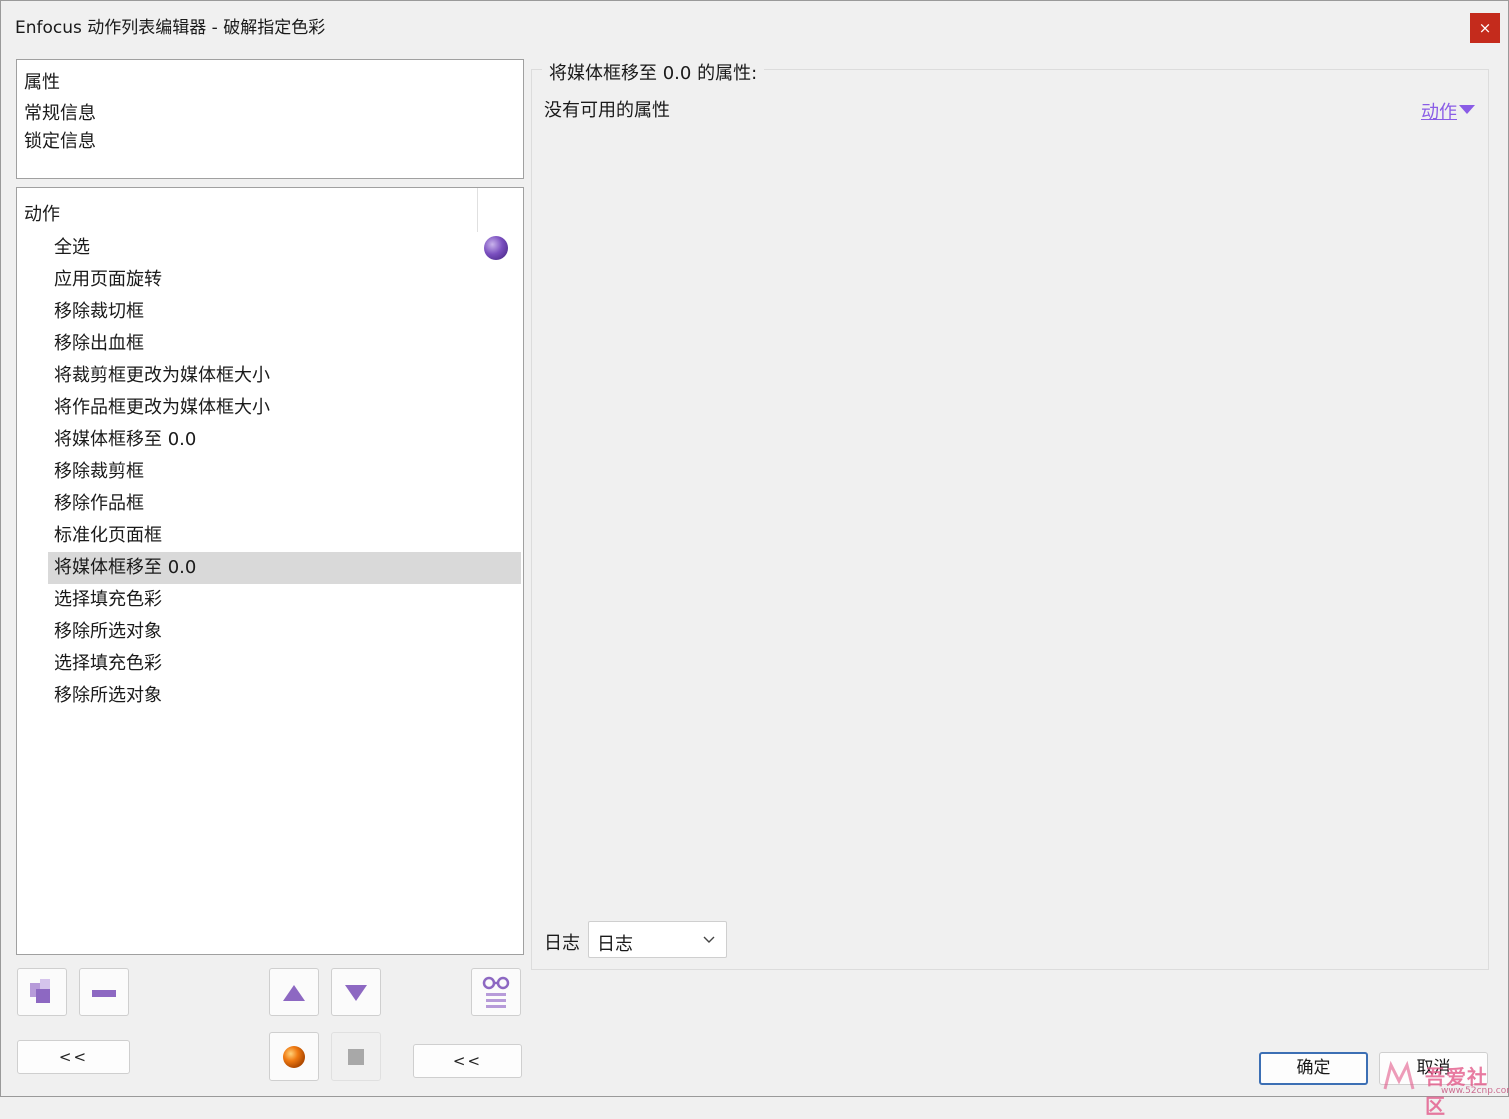  I want to click on collapse-right-button: <<, so click(467, 1061).